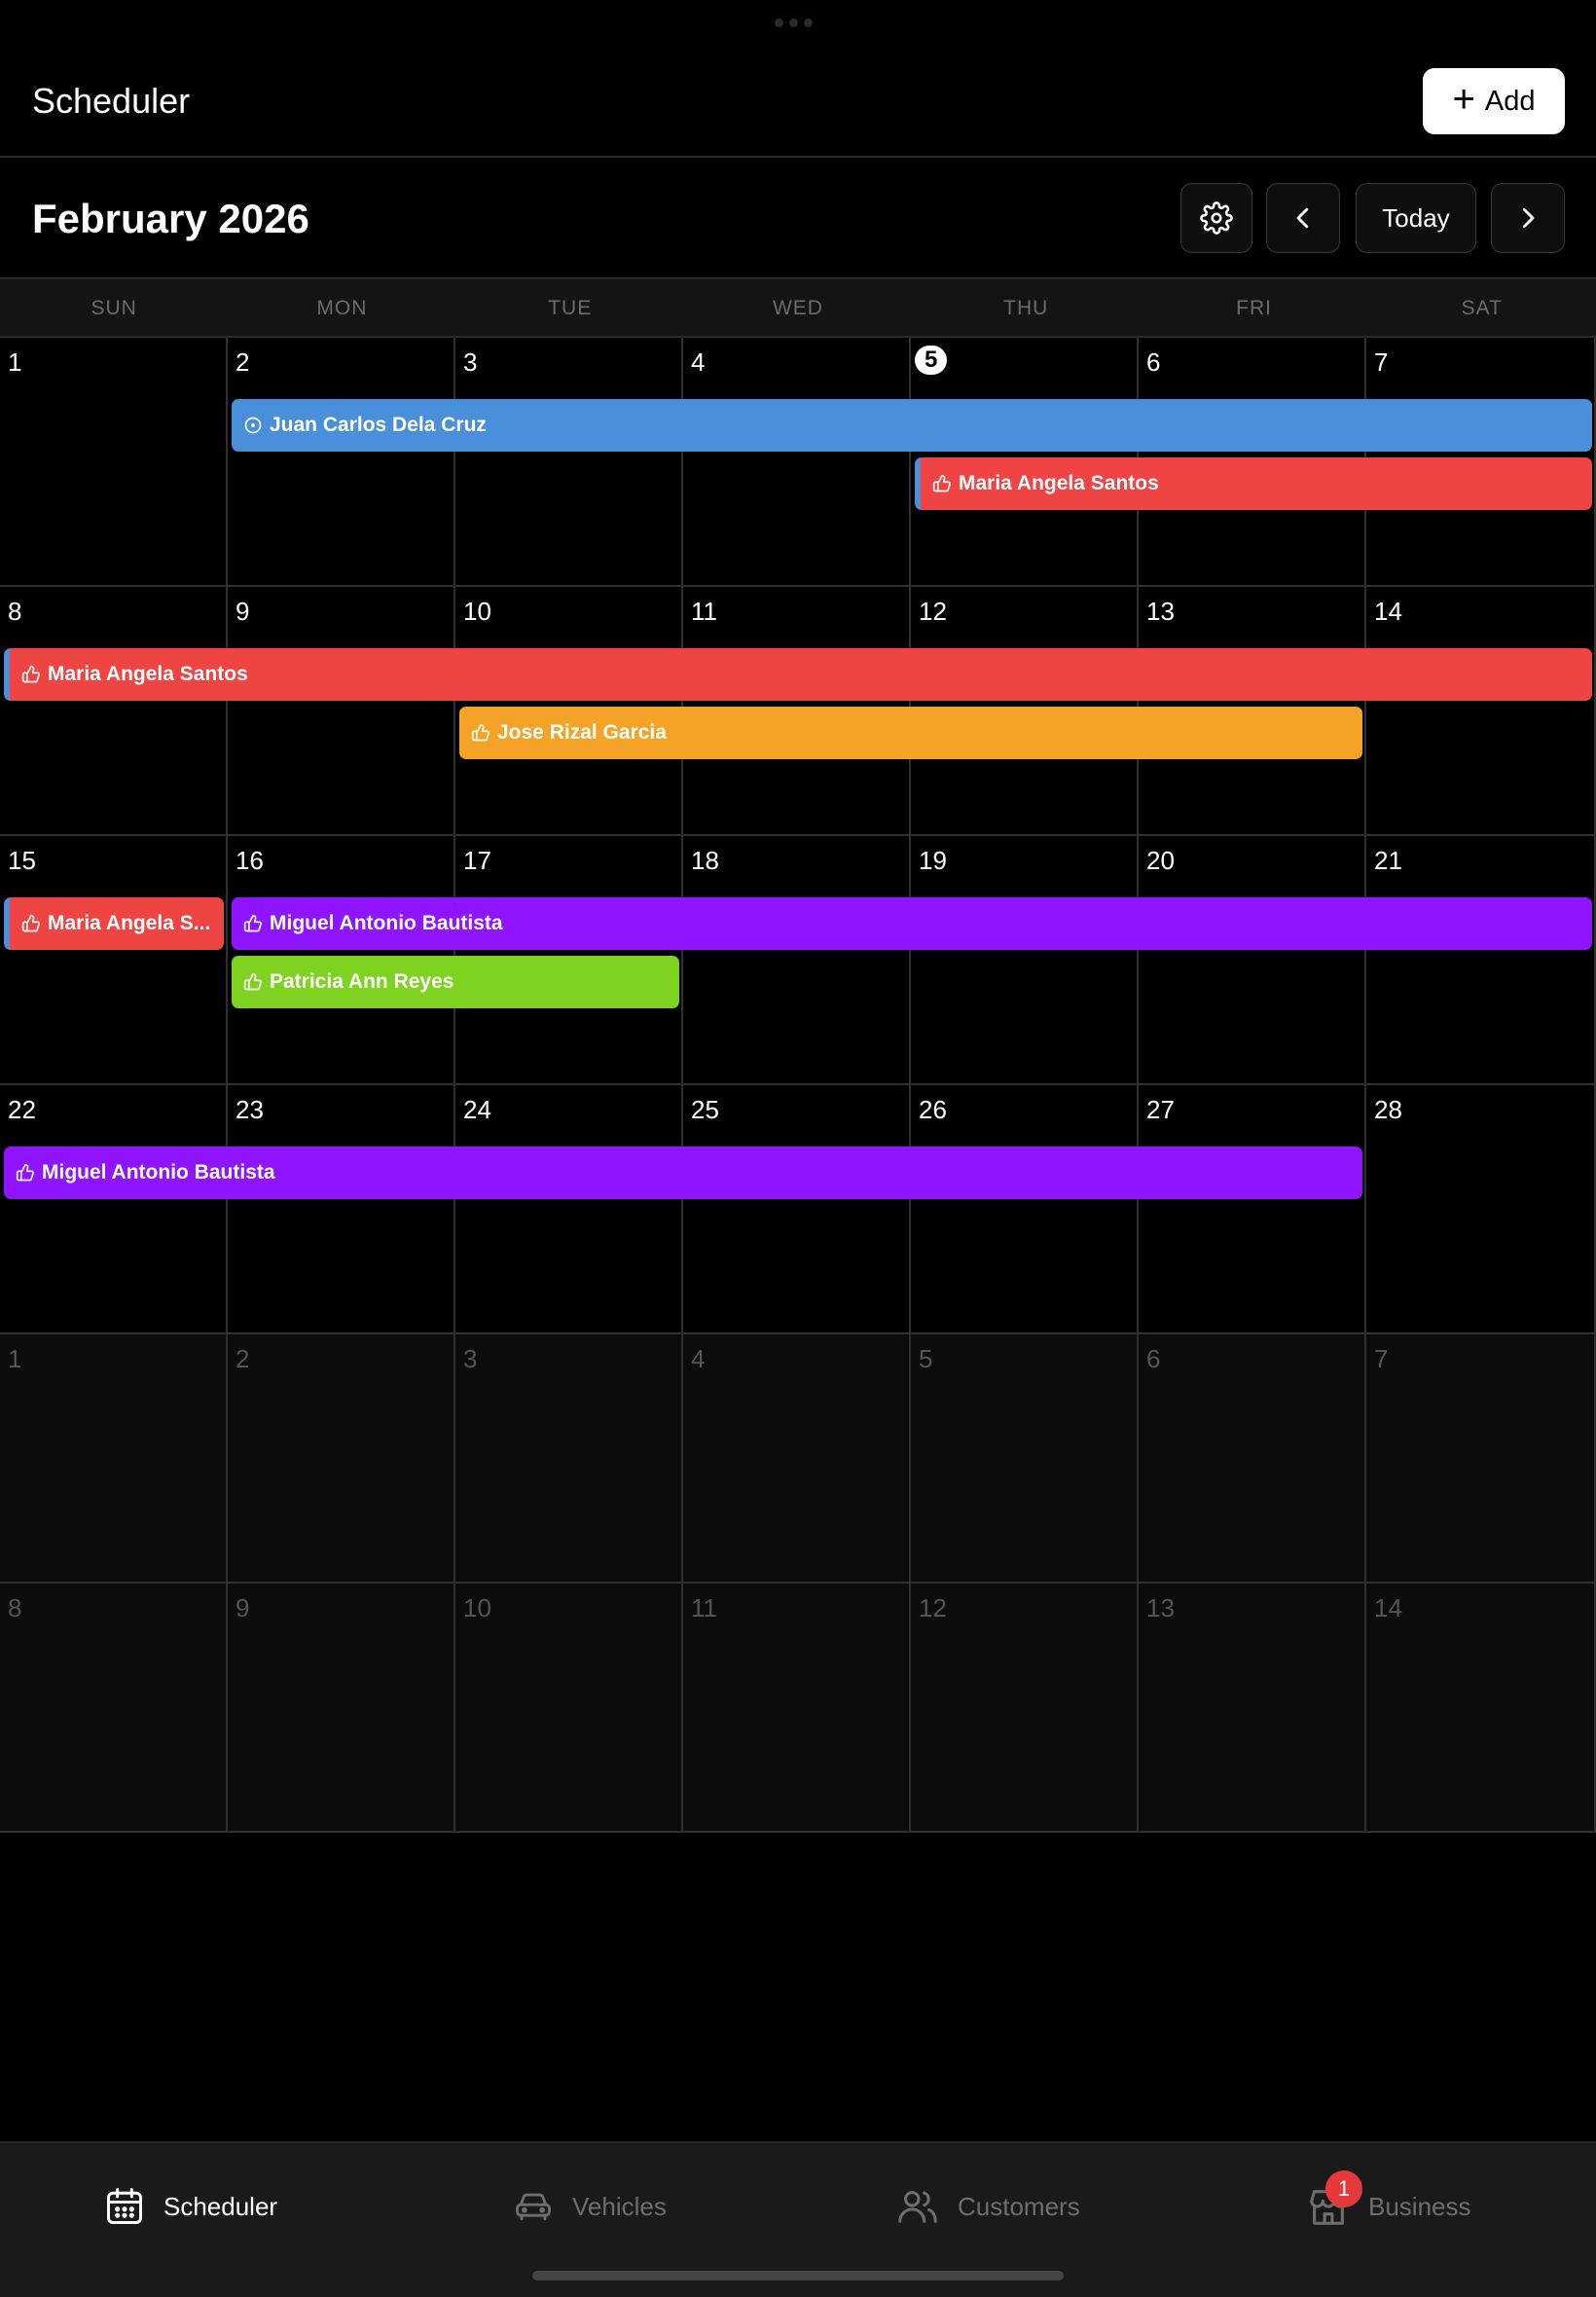  Describe the element at coordinates (1482, 308) in the screenshot. I see `weekday-sat: SAT` at that location.